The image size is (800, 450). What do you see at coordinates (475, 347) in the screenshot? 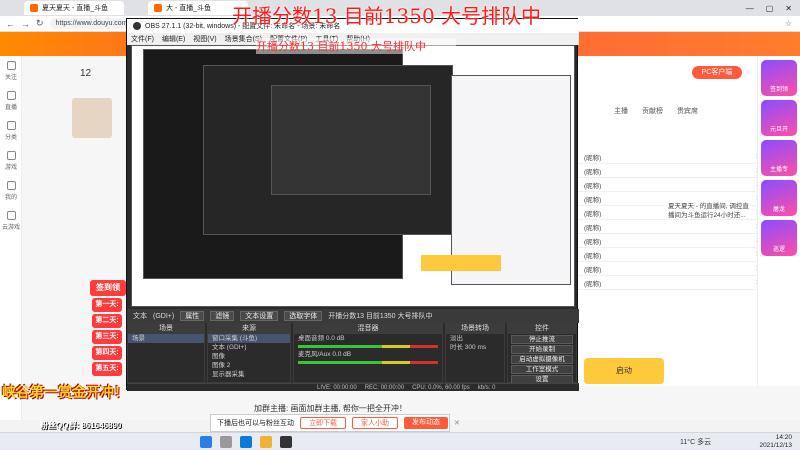
I see `transition-duration: 时长 300 ms` at bounding box center [475, 347].